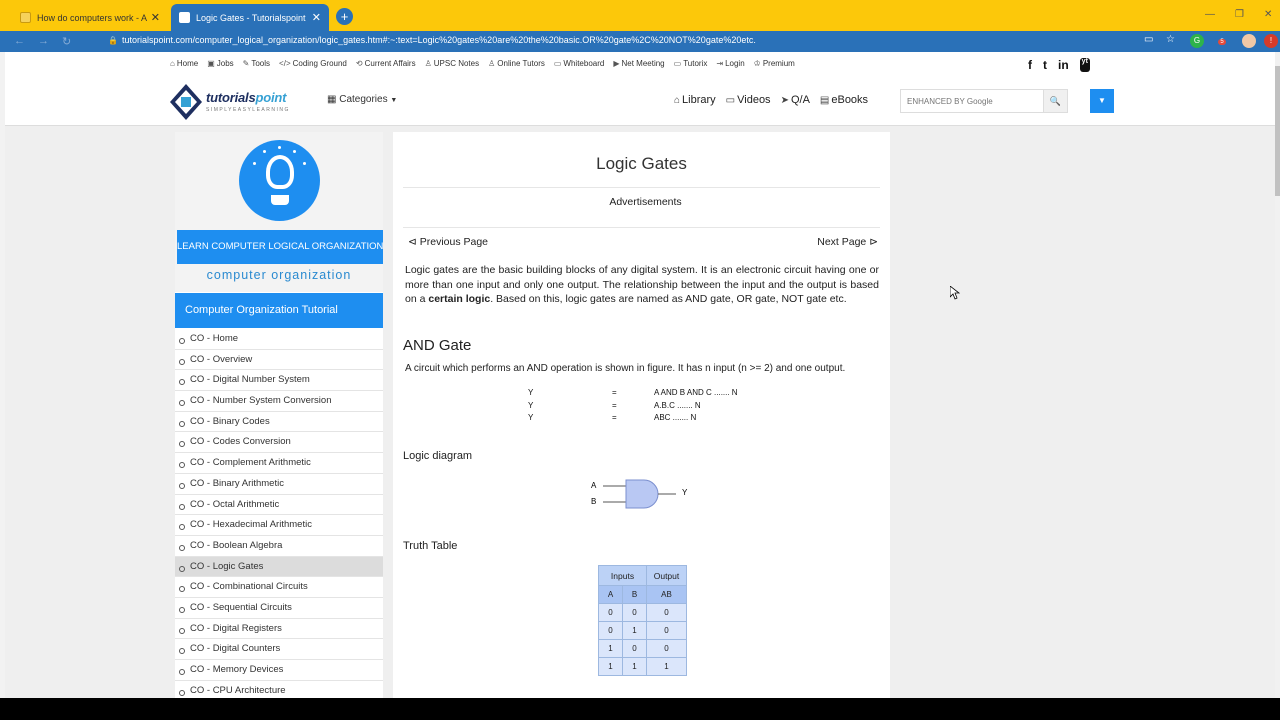  Describe the element at coordinates (279, 649) in the screenshot. I see `sidebar-item: CO - Digital Counters` at that location.